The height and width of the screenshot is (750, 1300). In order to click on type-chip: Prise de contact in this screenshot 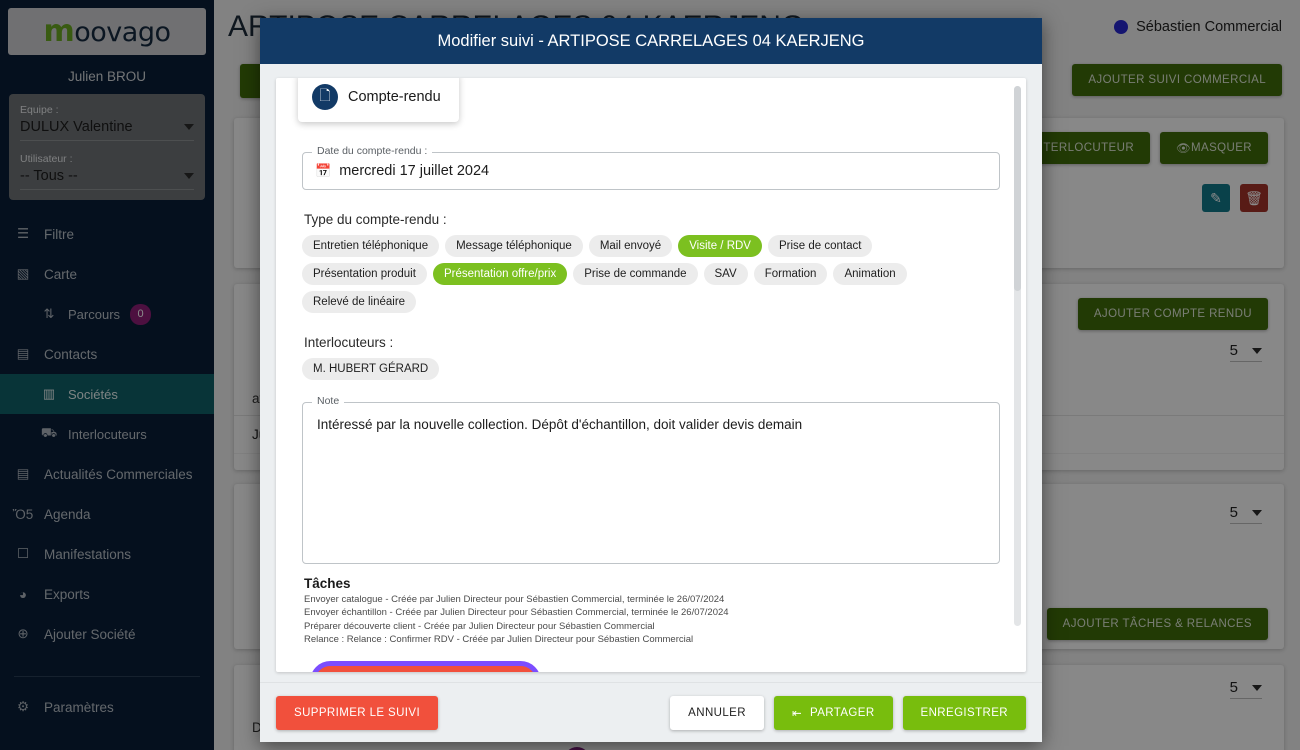, I will do `click(820, 246)`.